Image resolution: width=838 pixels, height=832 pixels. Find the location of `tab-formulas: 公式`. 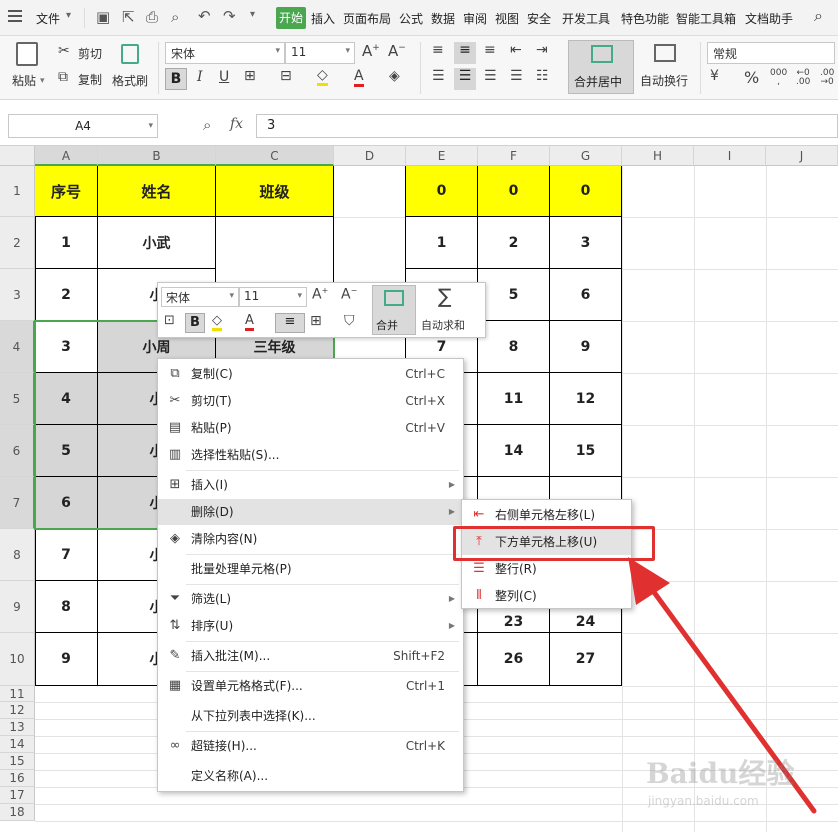

tab-formulas: 公式 is located at coordinates (411, 18).